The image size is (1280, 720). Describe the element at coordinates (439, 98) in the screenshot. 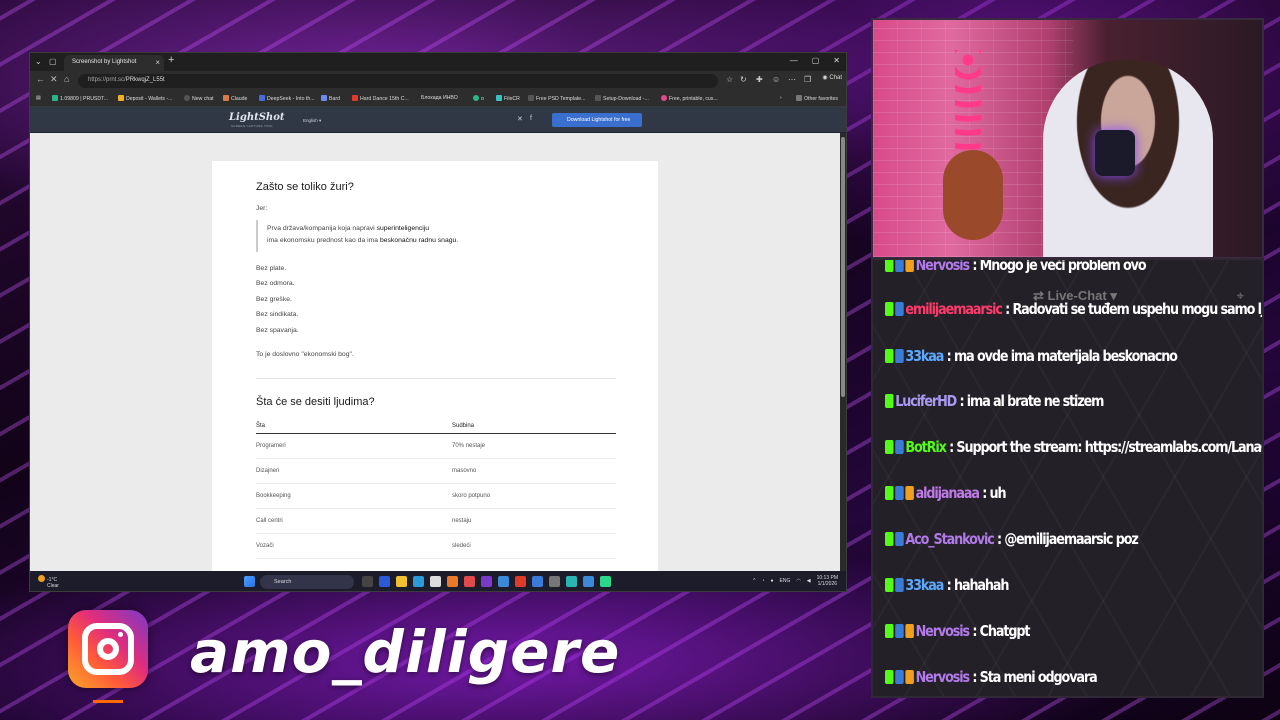

I see `bookmark-item: Блокада ИНВО` at that location.